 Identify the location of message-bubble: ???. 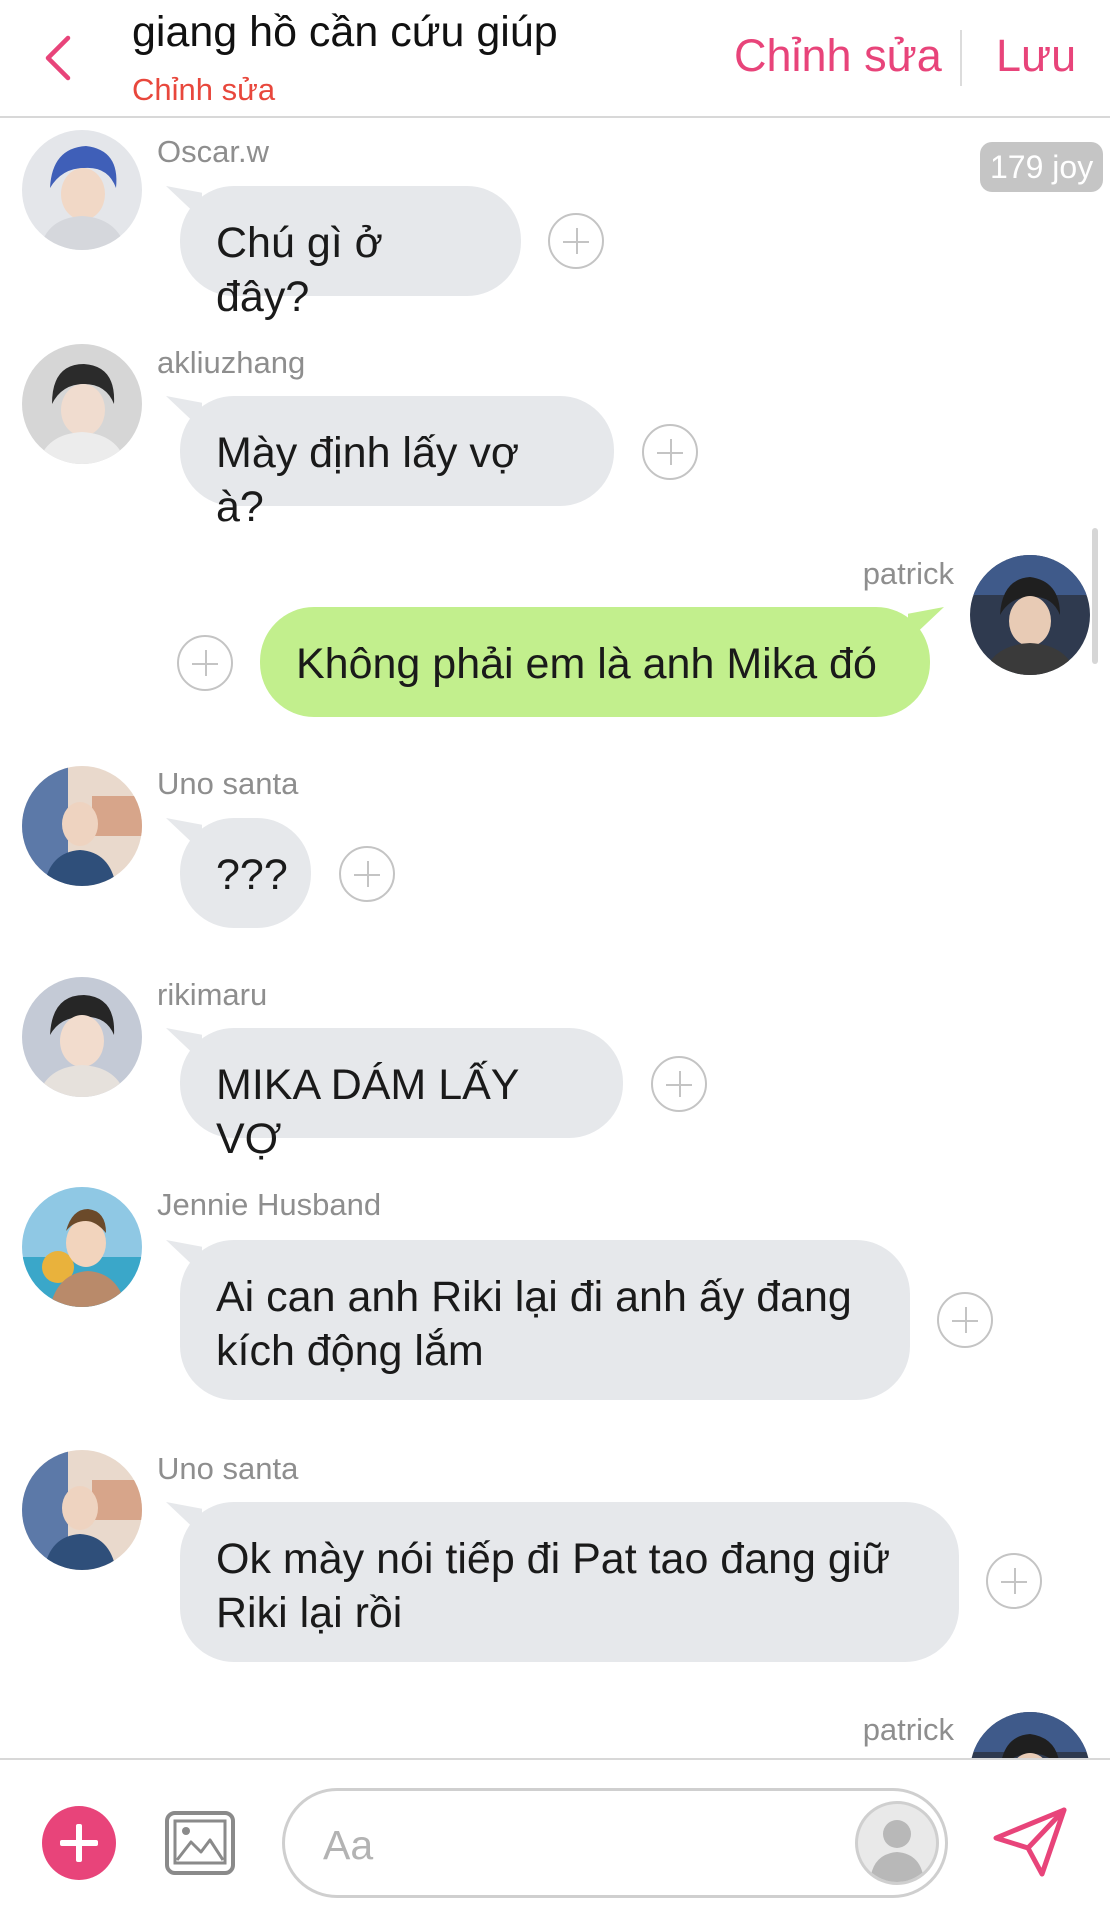
(245, 873).